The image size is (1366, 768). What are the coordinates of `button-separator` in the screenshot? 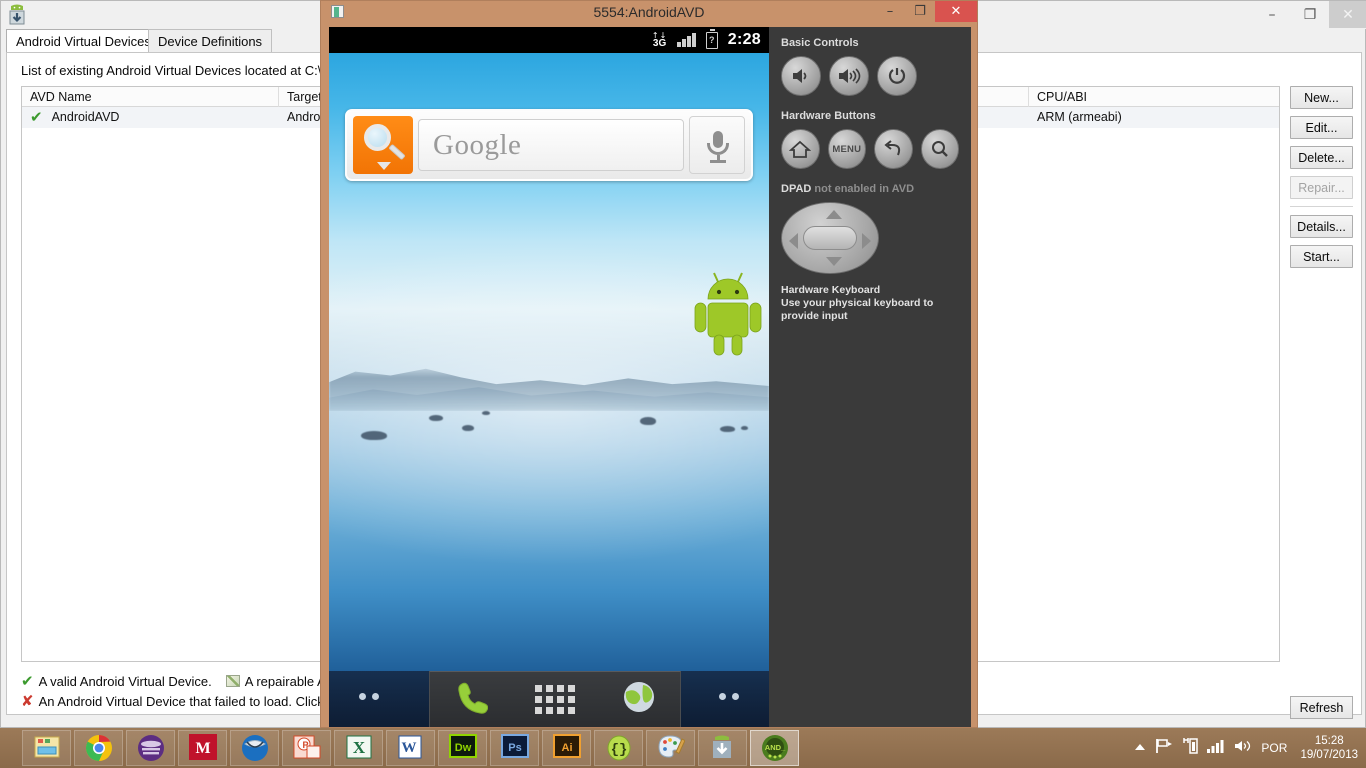 It's located at (1321, 206).